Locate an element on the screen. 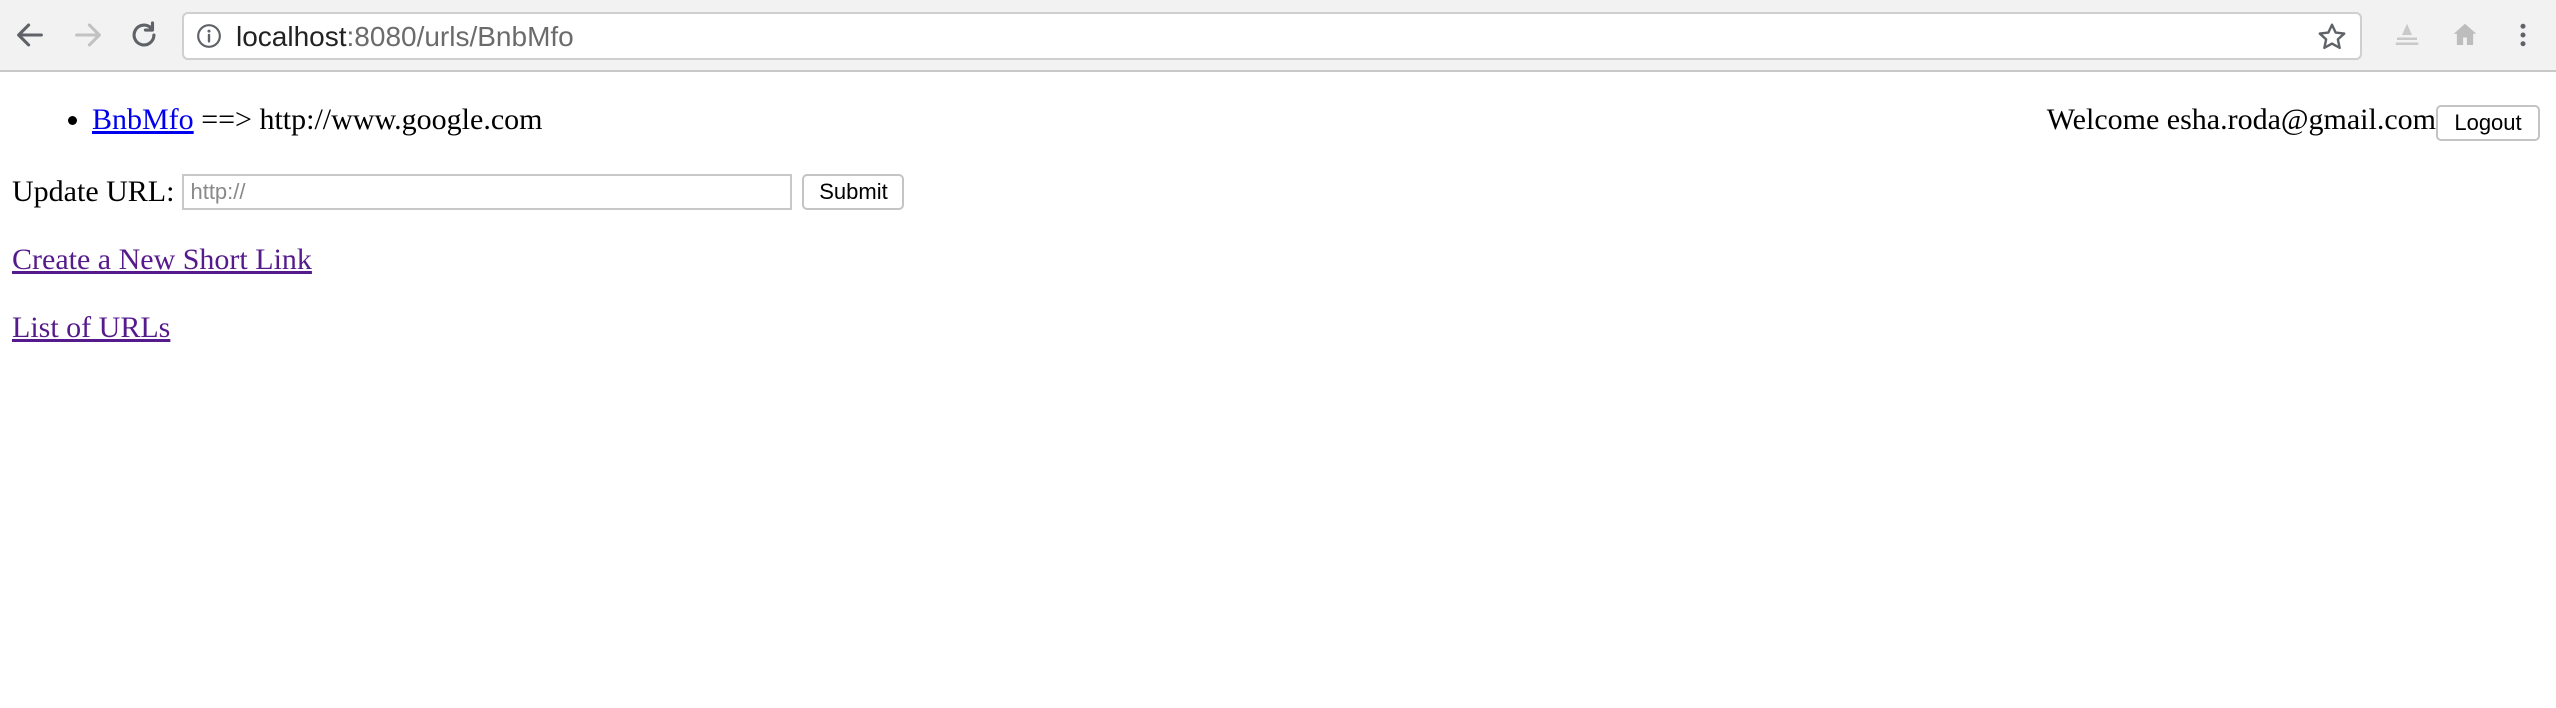  reload-button is located at coordinates (144, 35).